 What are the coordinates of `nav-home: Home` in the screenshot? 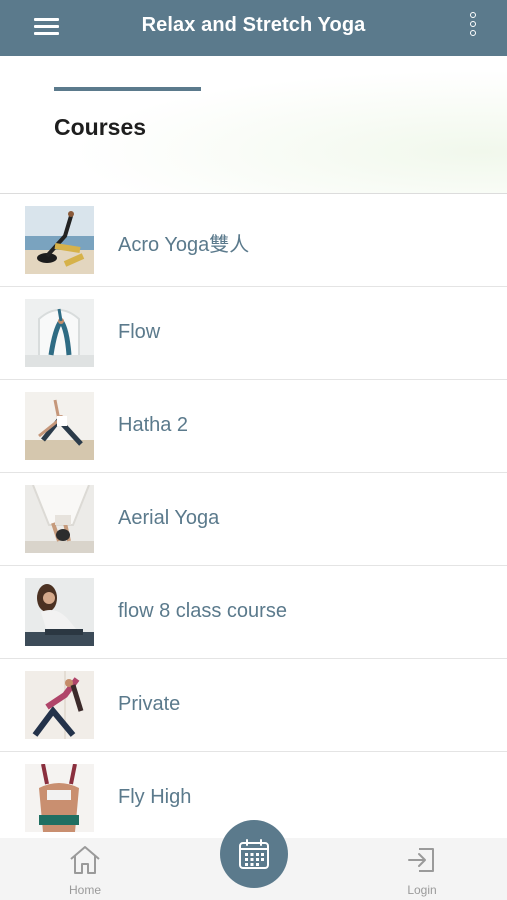 It's located at (85, 869).